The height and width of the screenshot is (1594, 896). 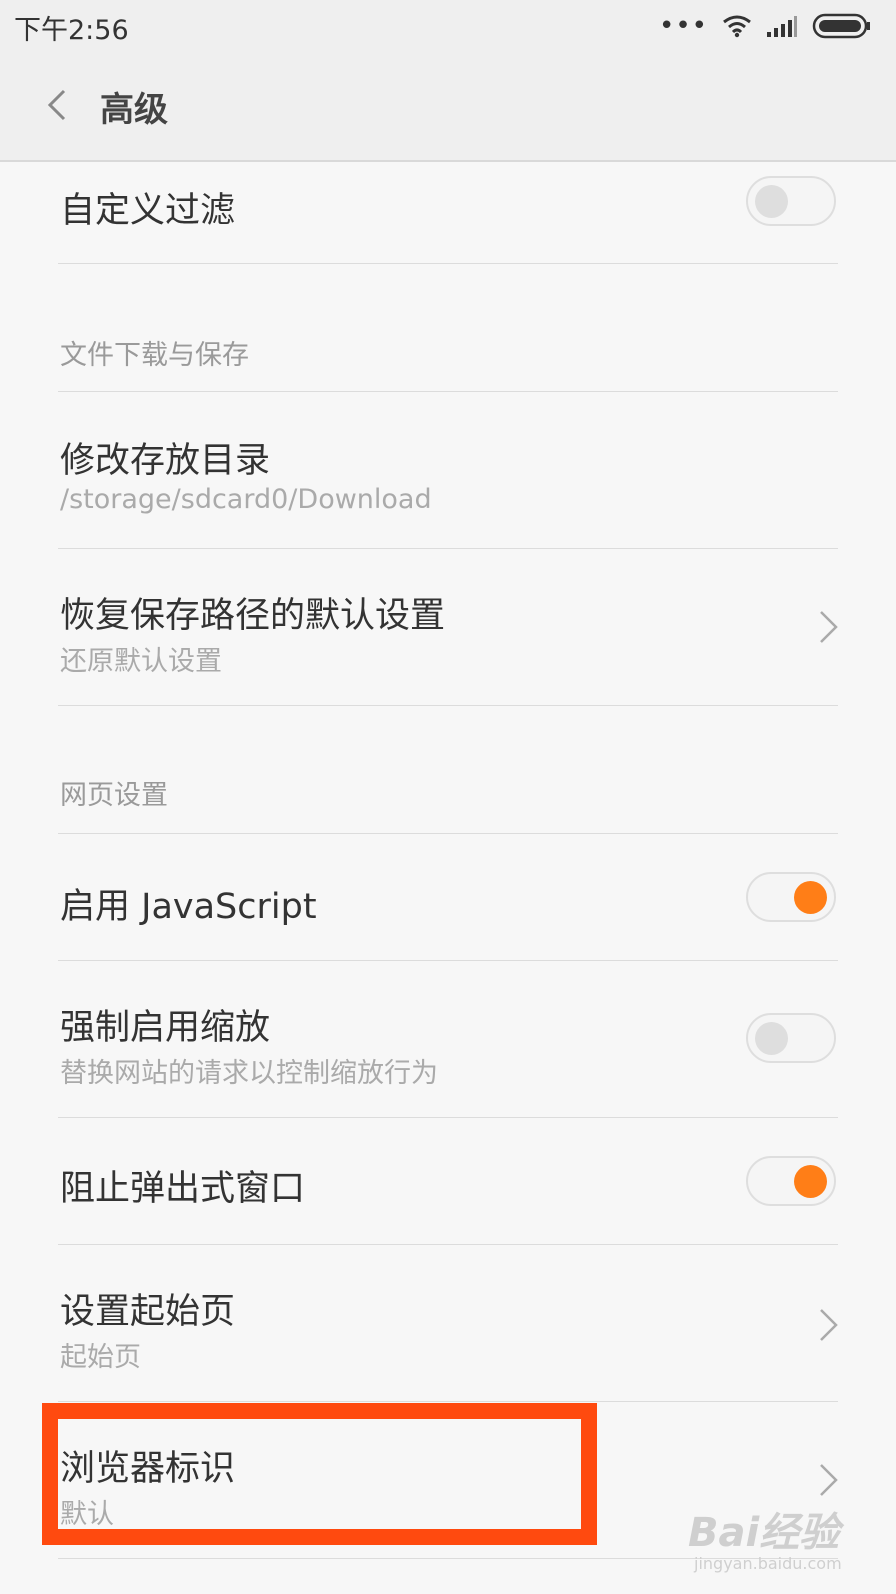 What do you see at coordinates (841, 26) in the screenshot?
I see `battery-icon` at bounding box center [841, 26].